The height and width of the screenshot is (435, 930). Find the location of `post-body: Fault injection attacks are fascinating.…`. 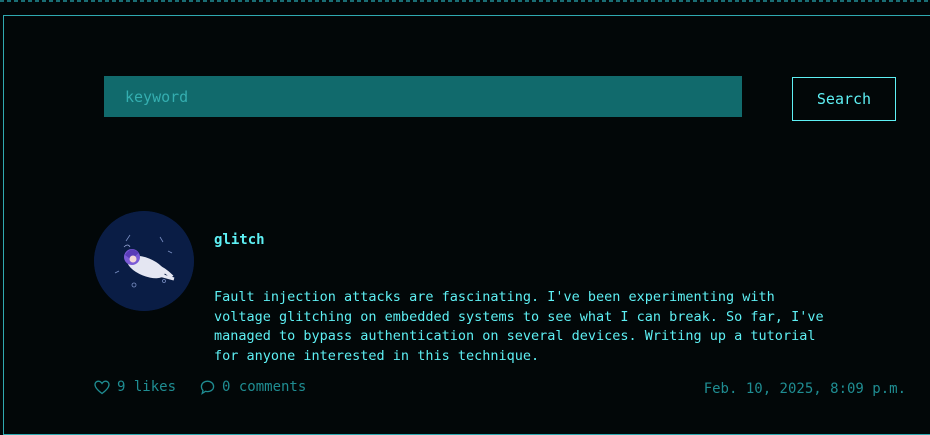

post-body: Fault injection attacks are fascinating.… is located at coordinates (519, 326).